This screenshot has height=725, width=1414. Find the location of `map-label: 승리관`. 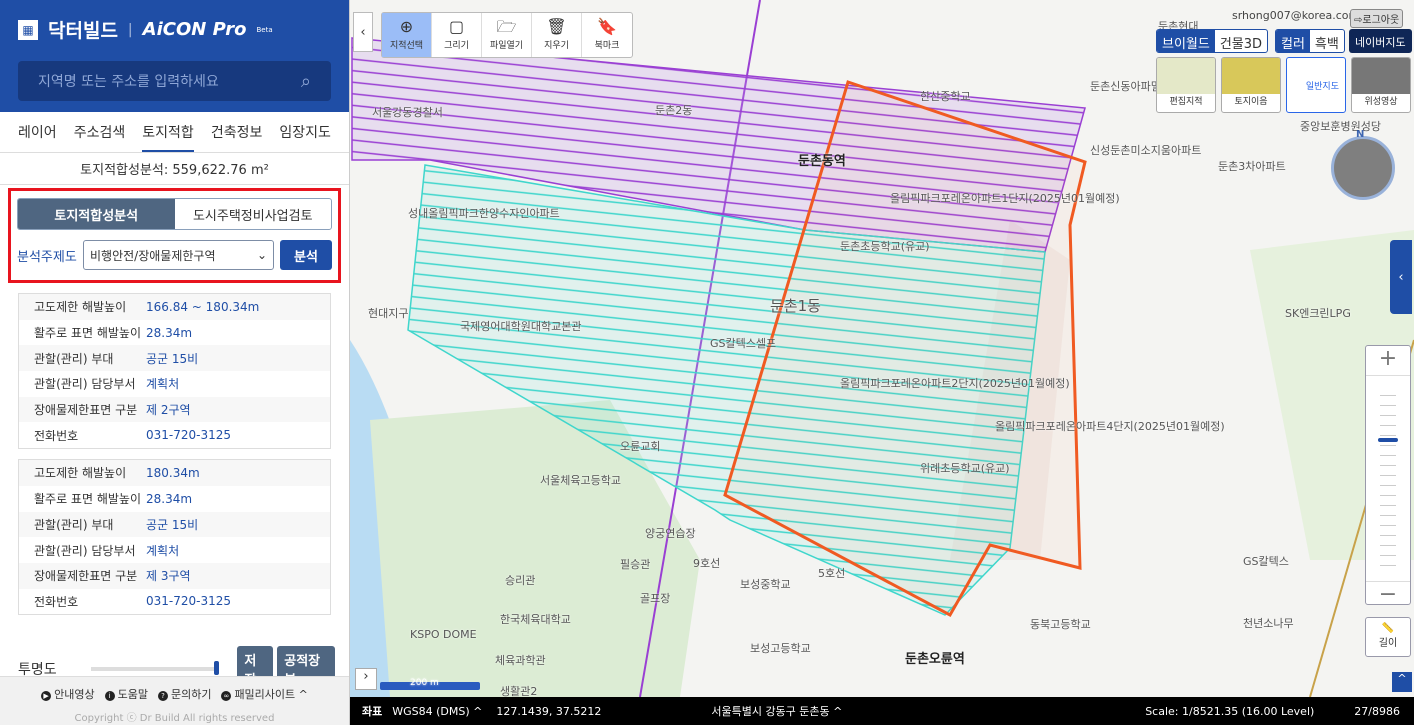

map-label: 승리관 is located at coordinates (520, 580).